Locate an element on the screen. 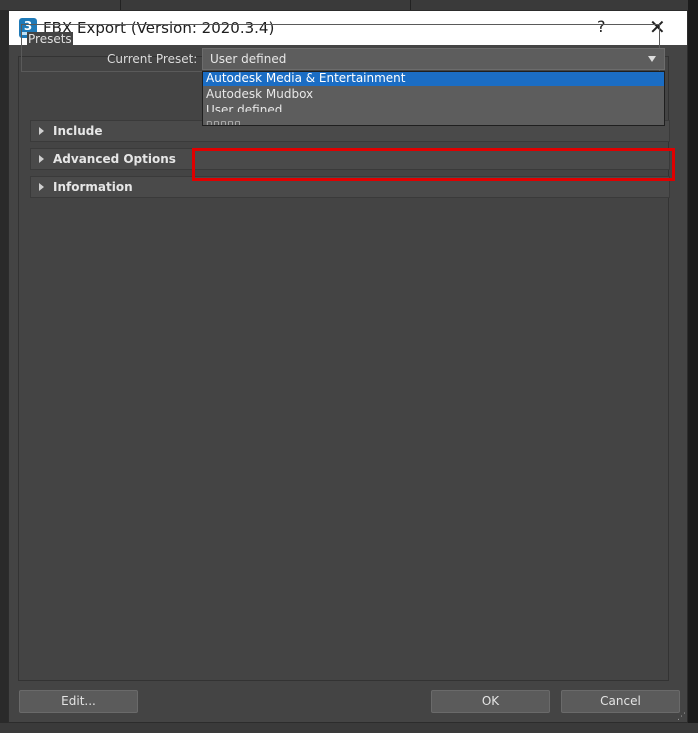  chevron-down-icon is located at coordinates (652, 59).